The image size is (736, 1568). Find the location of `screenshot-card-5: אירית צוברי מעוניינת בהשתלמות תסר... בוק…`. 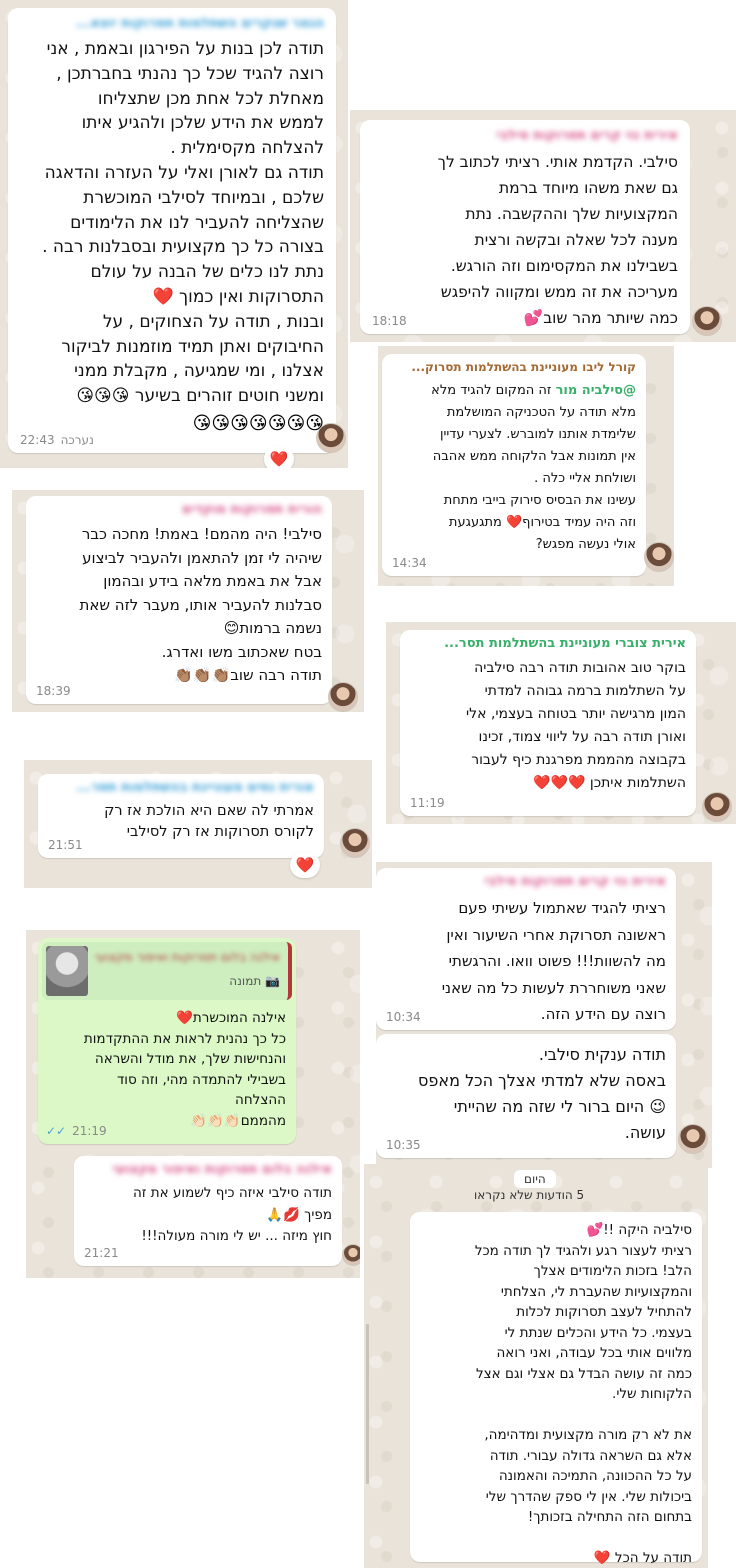

screenshot-card-5: אירית צוברי מעוניינת בהשתלמות תסר... בוק… is located at coordinates (561, 723).